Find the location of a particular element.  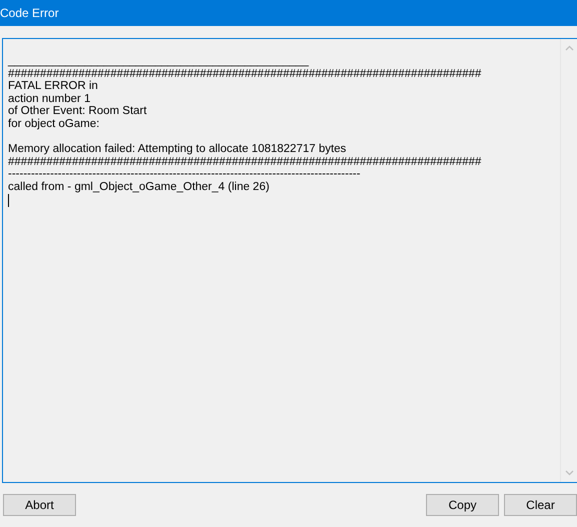

window-title: Code Error is located at coordinates (29, 13).